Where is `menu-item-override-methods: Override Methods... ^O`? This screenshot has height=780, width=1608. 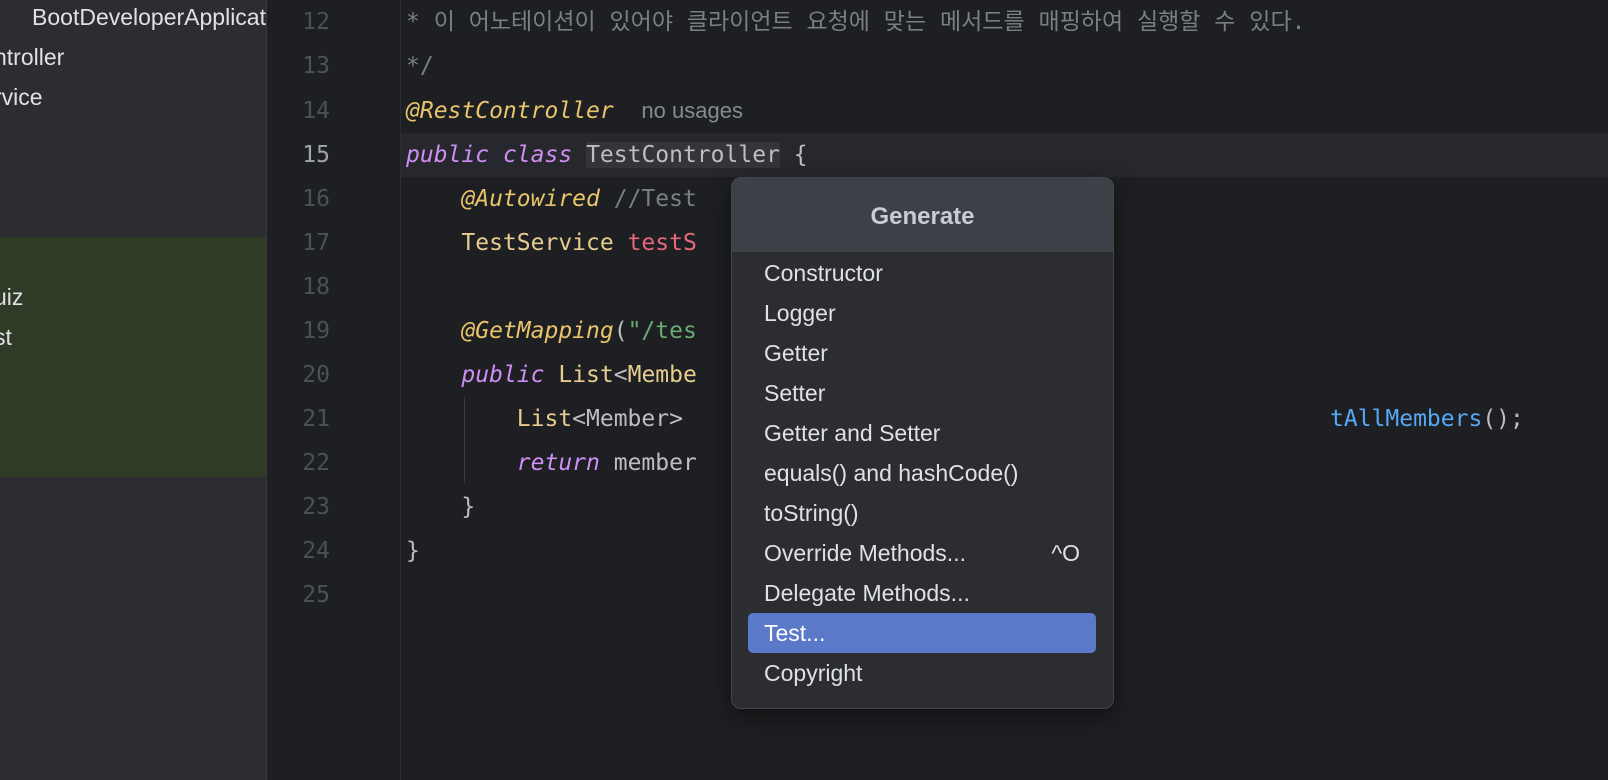 menu-item-override-methods: Override Methods... ^O is located at coordinates (922, 553).